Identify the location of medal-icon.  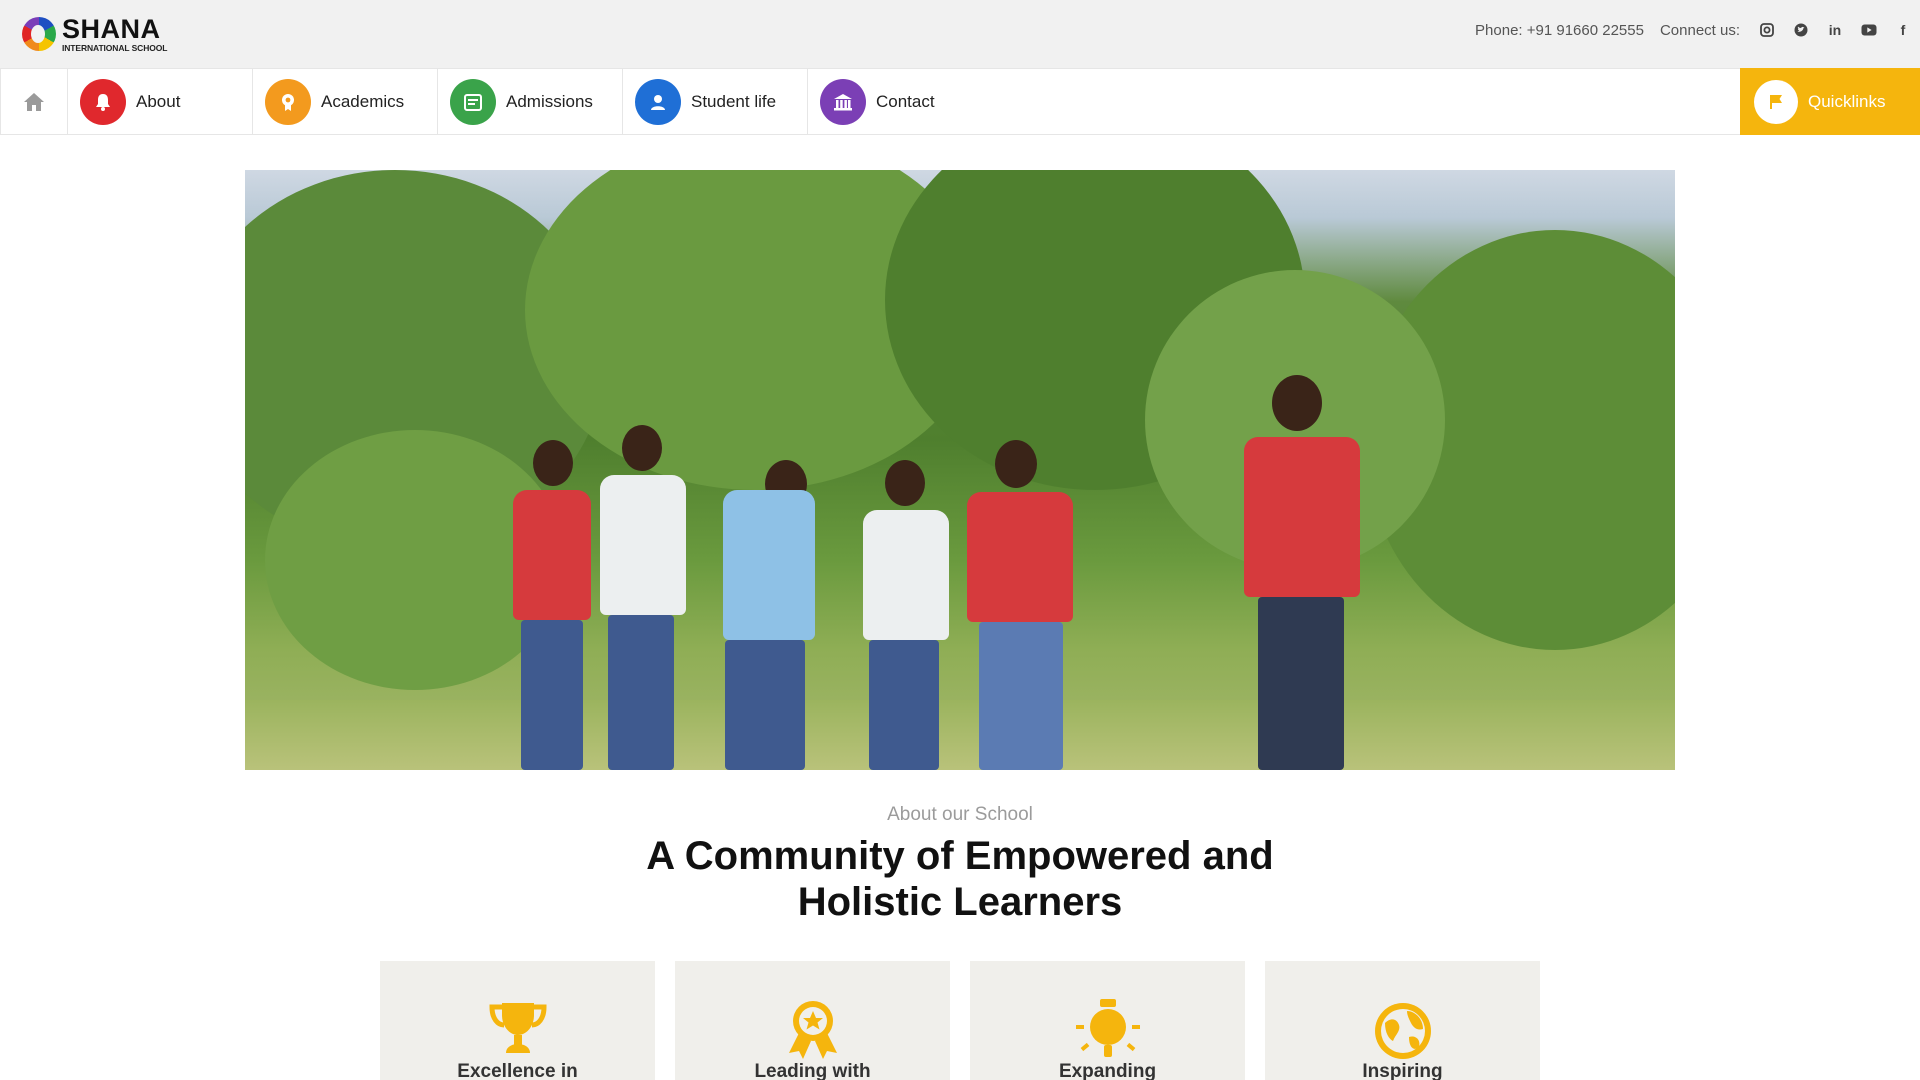
(813, 1030).